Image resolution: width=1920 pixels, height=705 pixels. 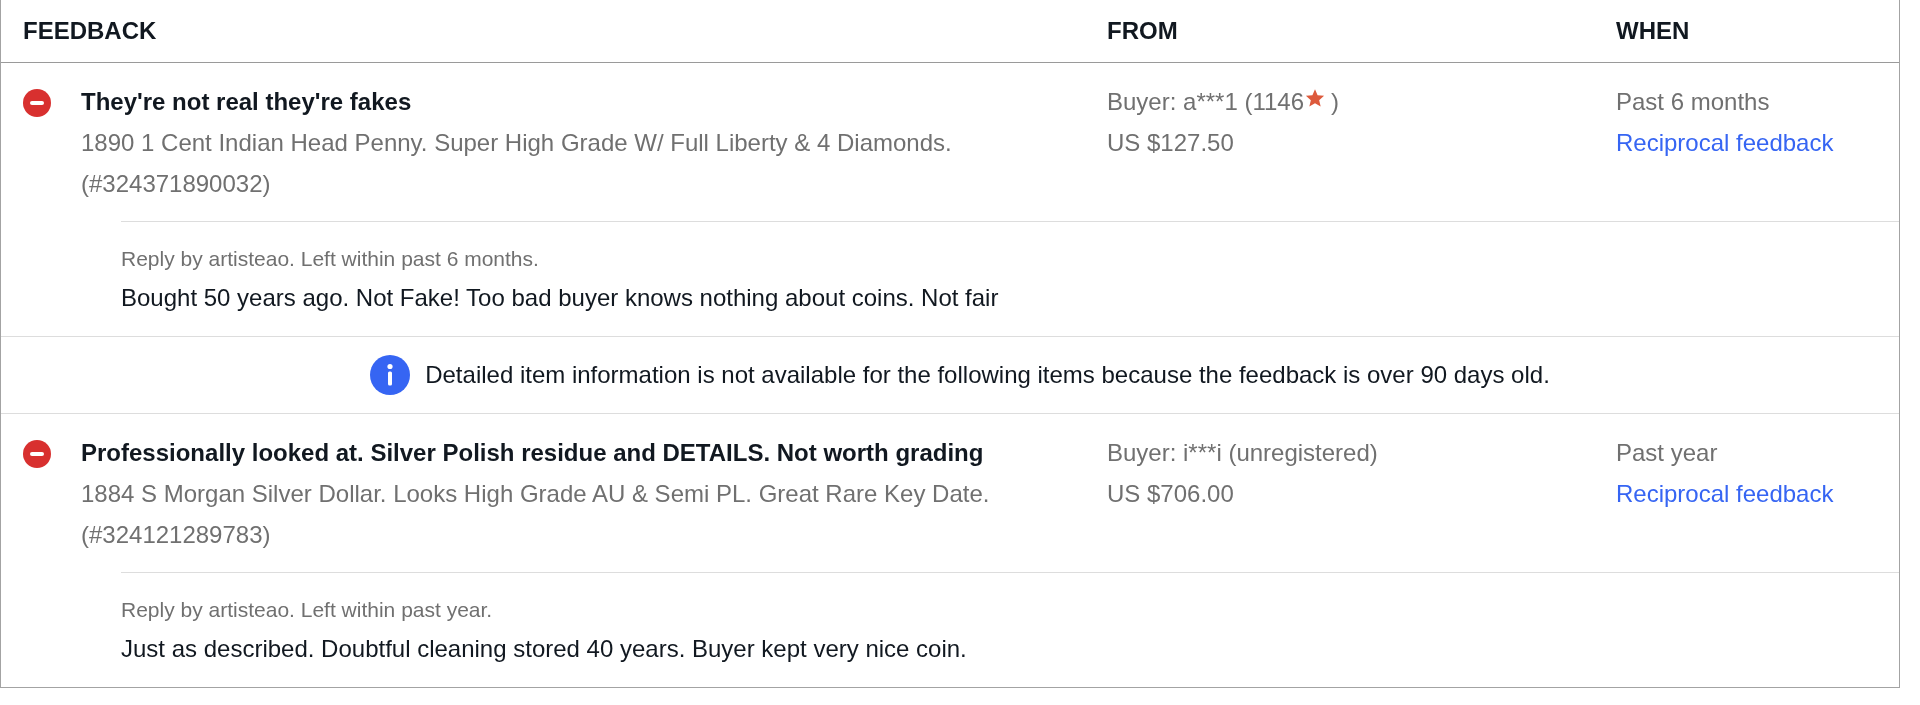 What do you see at coordinates (307, 610) in the screenshot?
I see `reply-meta: Reply by artisteao. Left within past year.` at bounding box center [307, 610].